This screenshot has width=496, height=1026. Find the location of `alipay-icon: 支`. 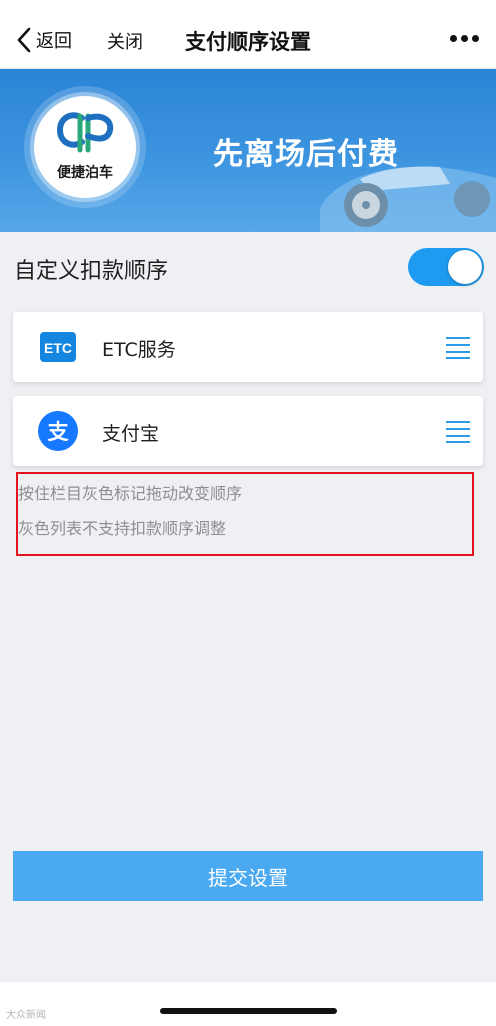

alipay-icon: 支 is located at coordinates (58, 431).